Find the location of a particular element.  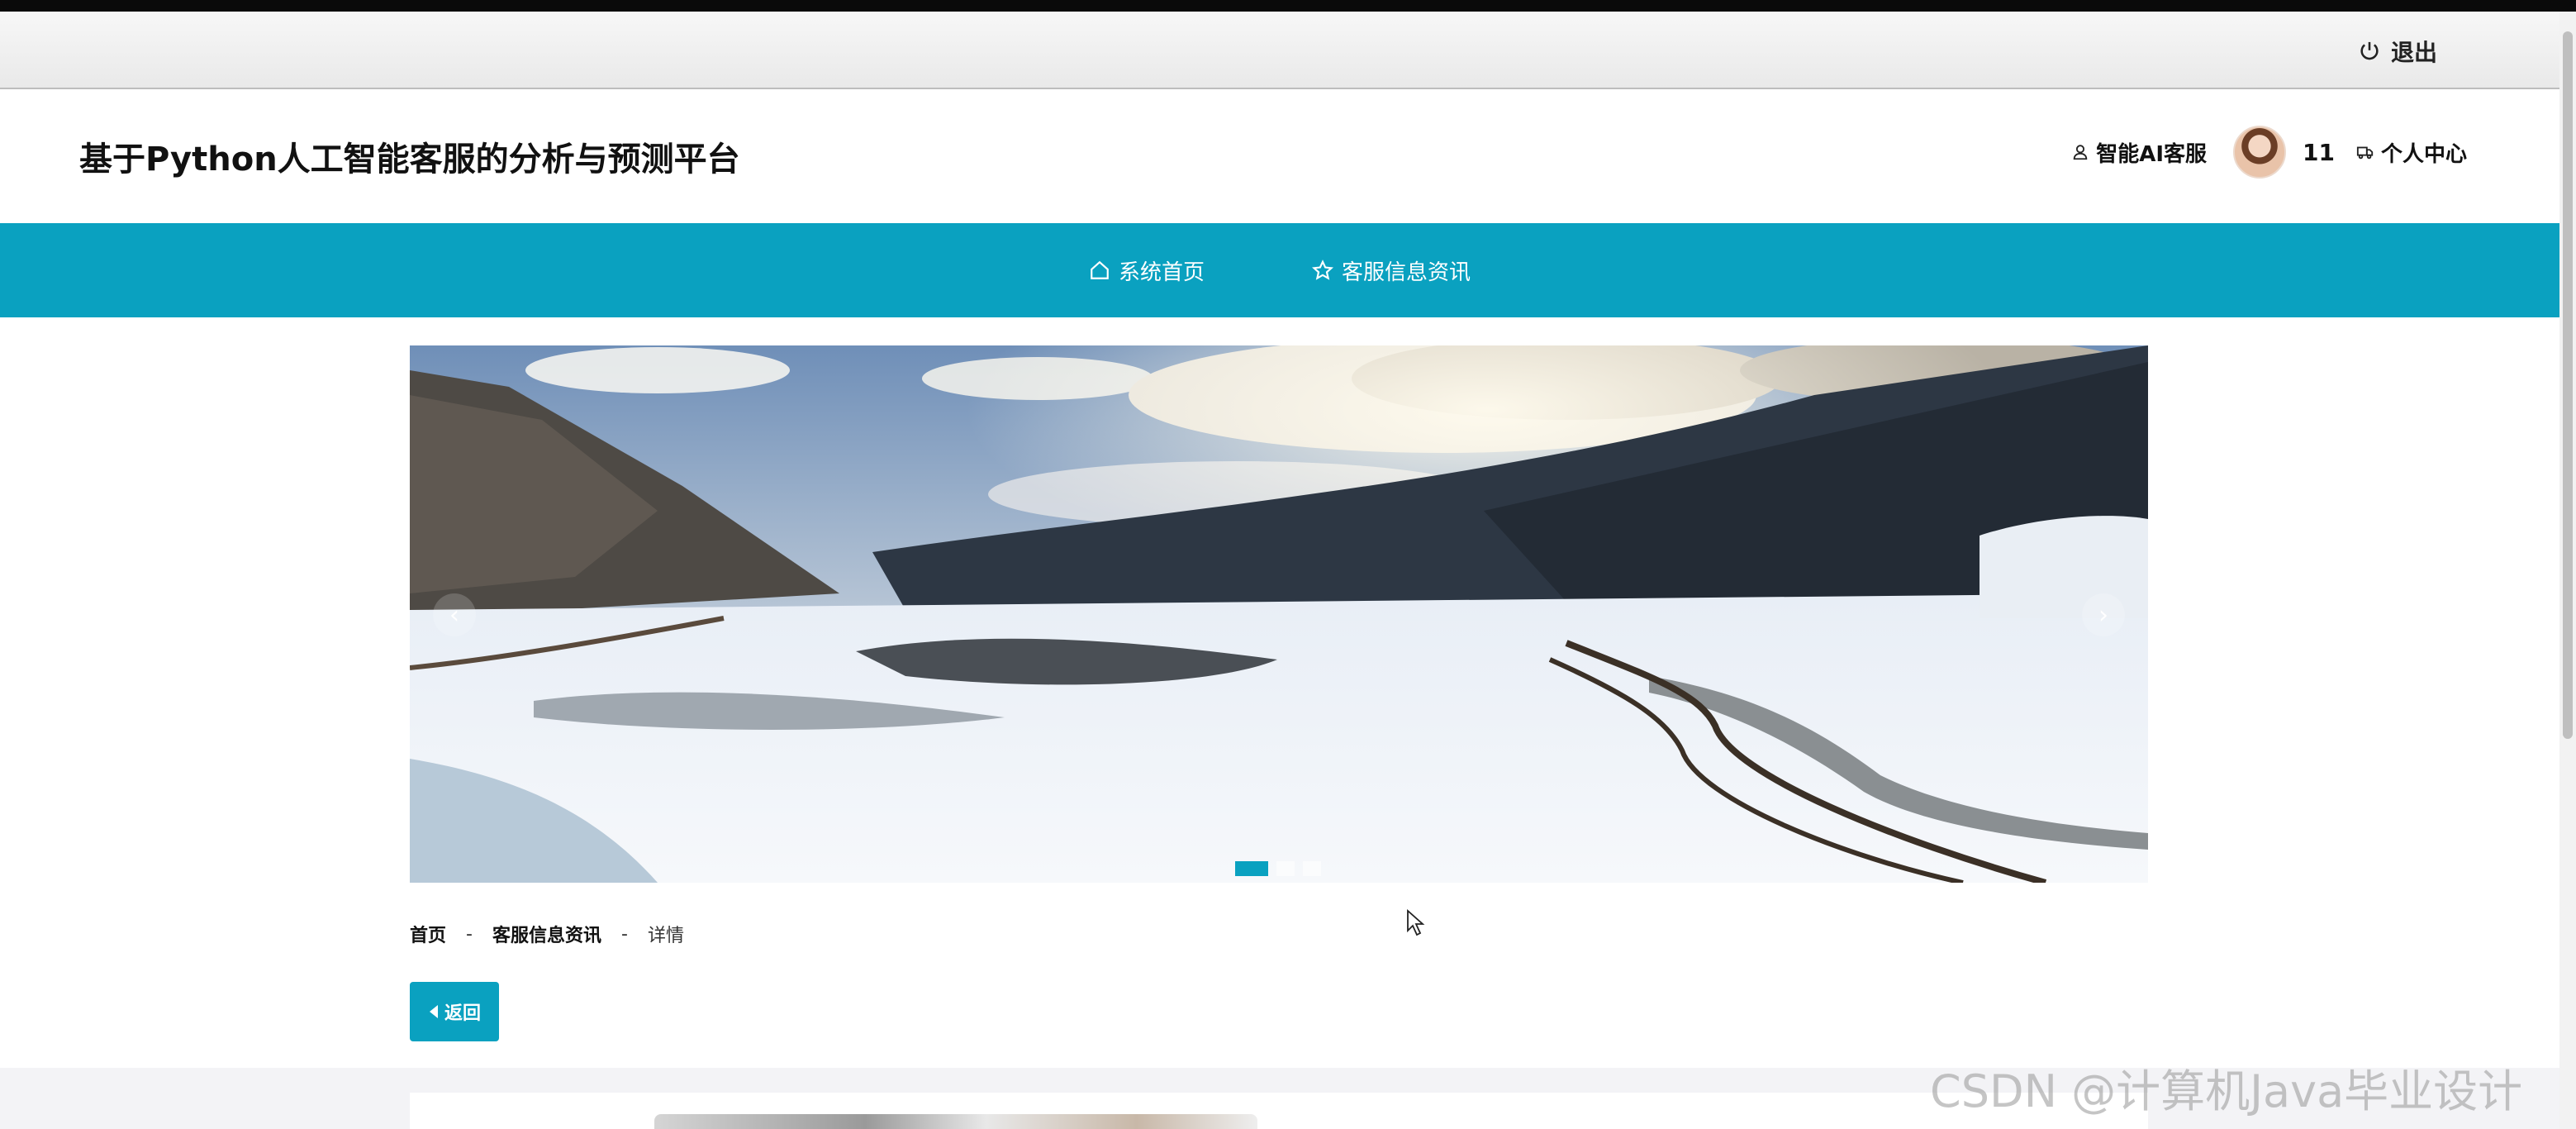

ai-service-label: 智能AI客服 is located at coordinates (2152, 154).